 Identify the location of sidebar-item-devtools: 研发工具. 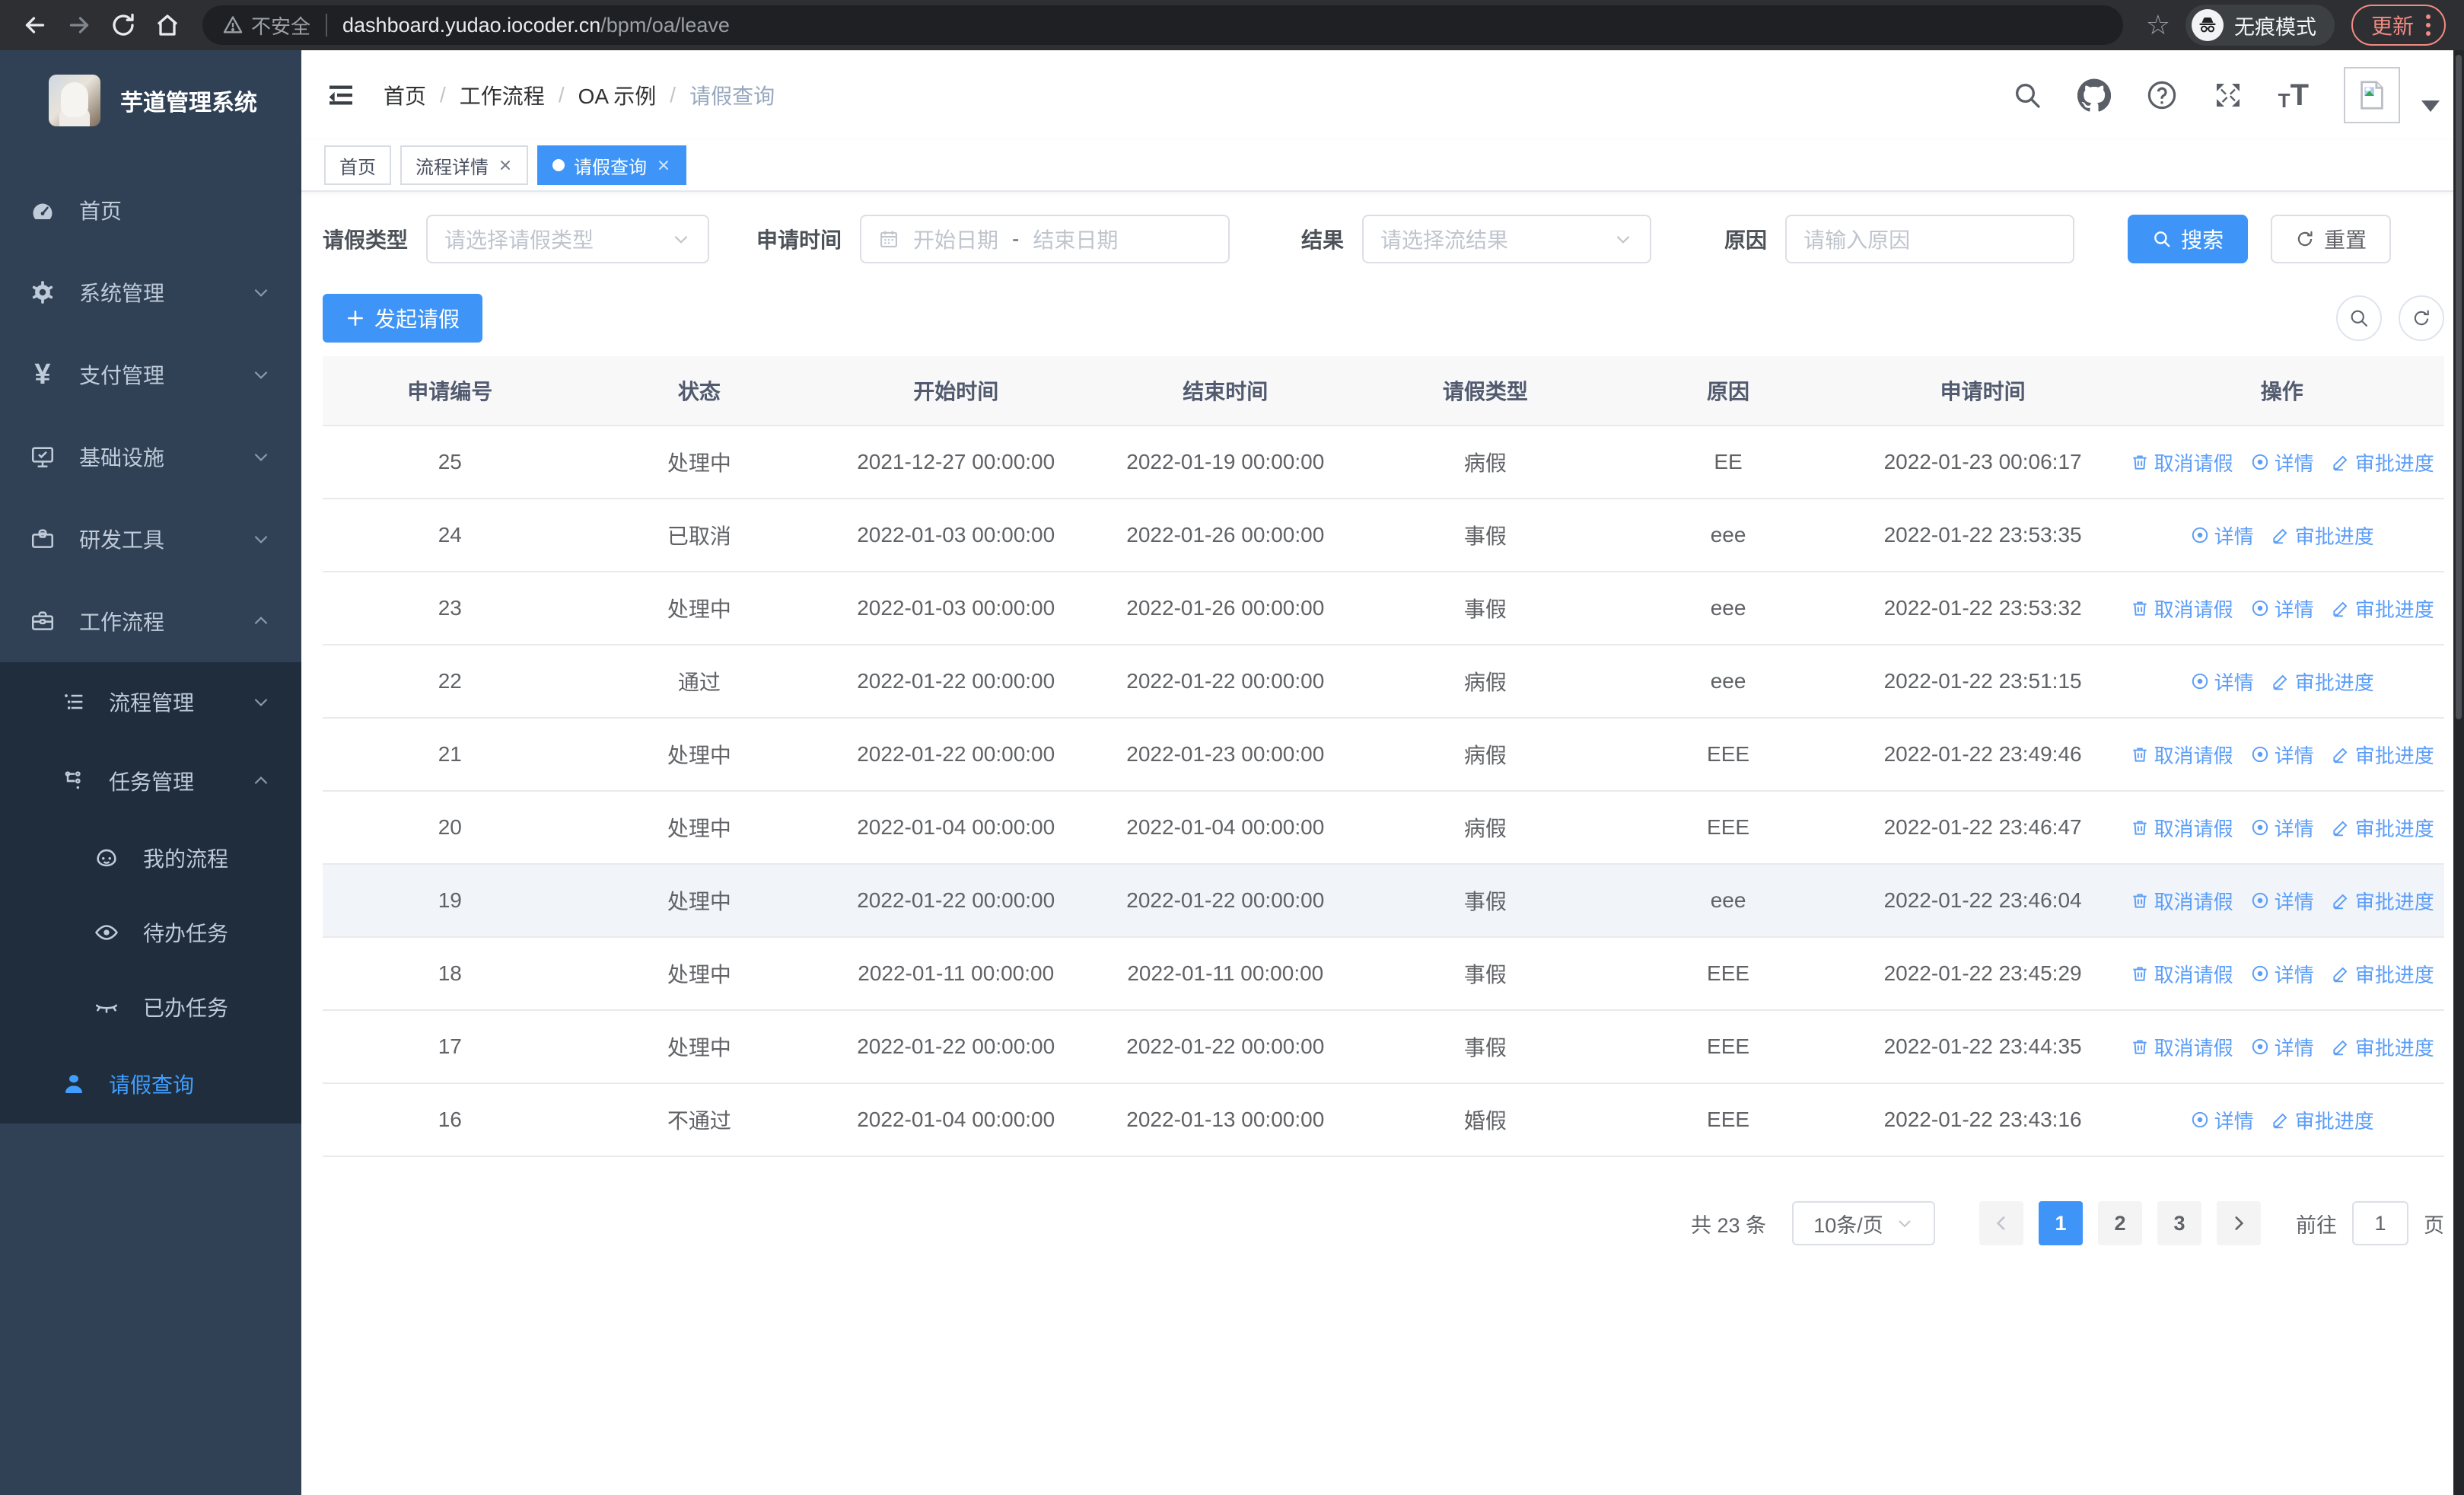
(150, 539).